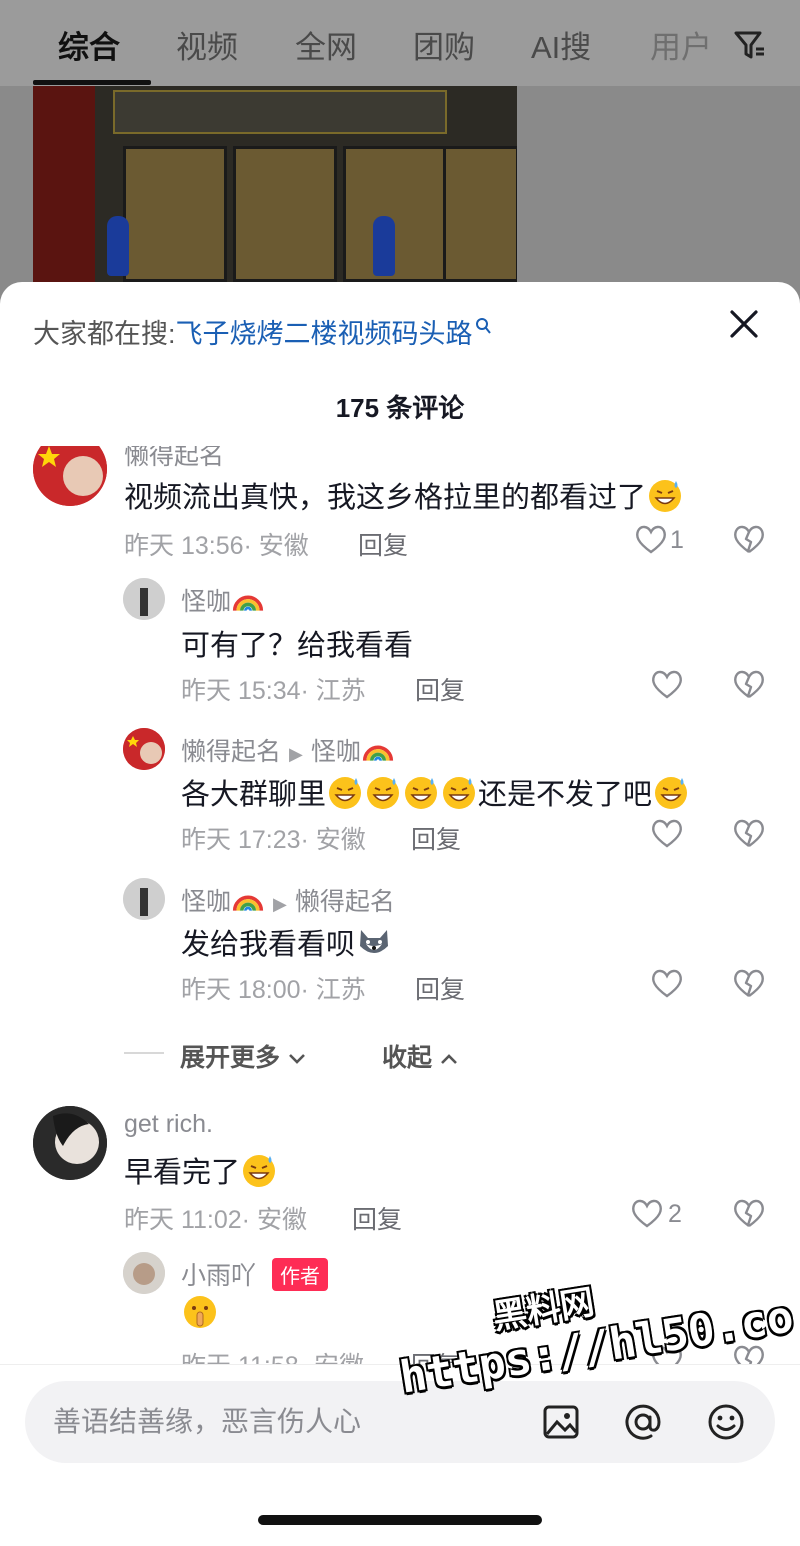 This screenshot has width=800, height=1546. What do you see at coordinates (168, 1124) in the screenshot?
I see `comment-username: get rich.` at bounding box center [168, 1124].